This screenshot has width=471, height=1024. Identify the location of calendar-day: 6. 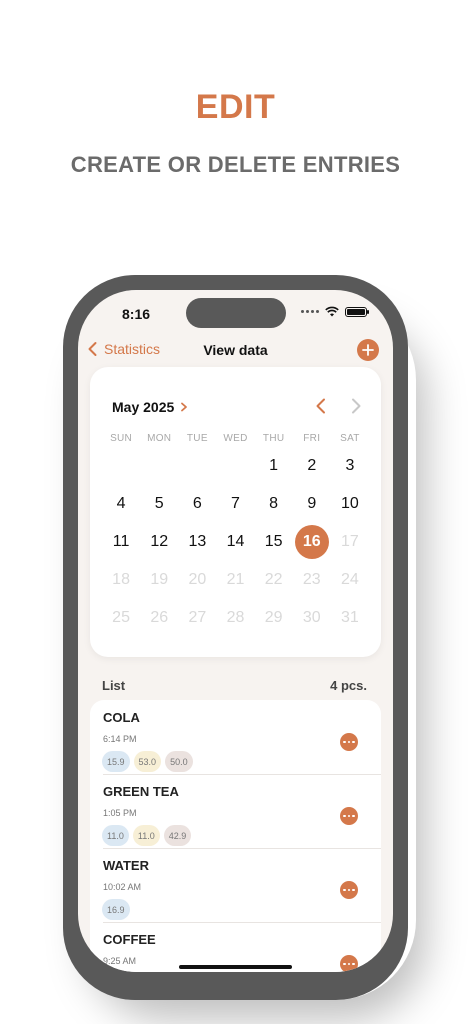
(197, 504).